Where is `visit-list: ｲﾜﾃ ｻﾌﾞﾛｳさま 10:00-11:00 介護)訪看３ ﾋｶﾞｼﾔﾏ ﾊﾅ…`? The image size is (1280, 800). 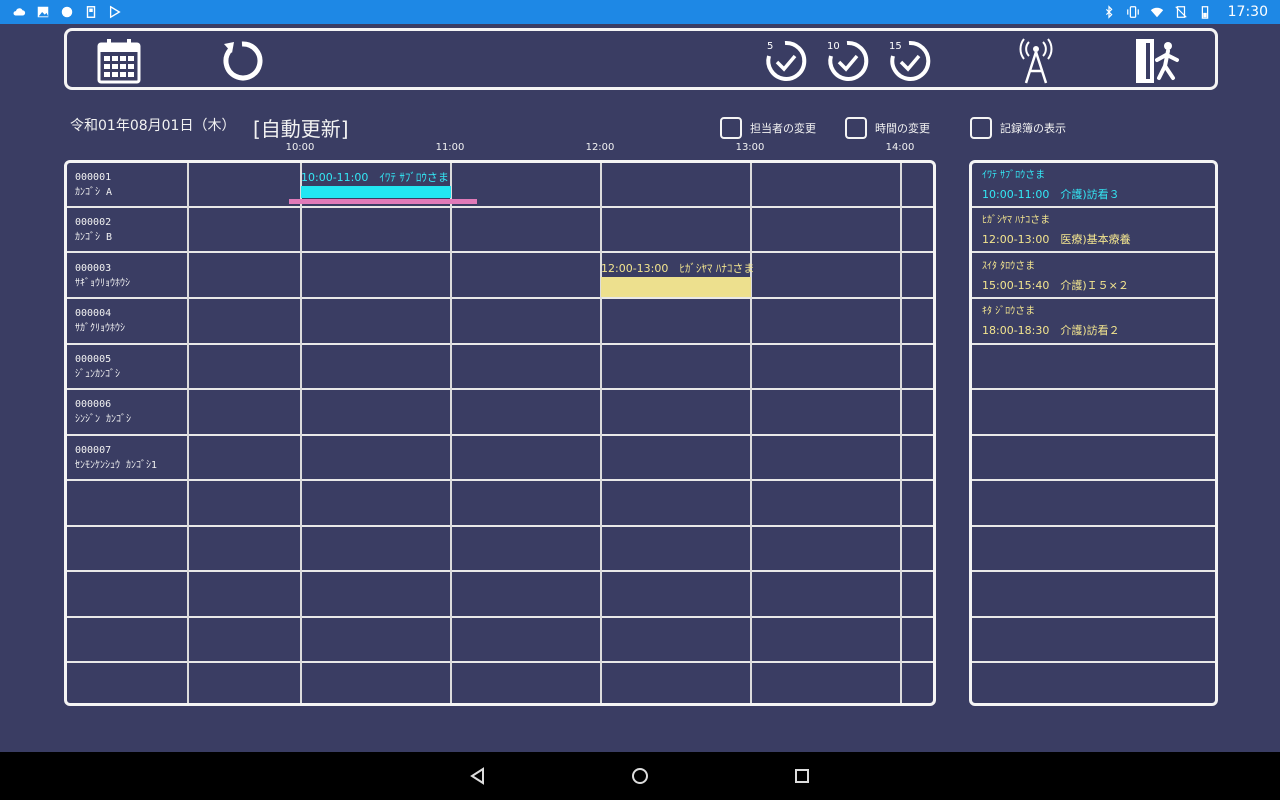 visit-list: ｲﾜﾃ ｻﾌﾞﾛｳさま 10:00-11:00 介護)訪看３ ﾋｶﾞｼﾔﾏ ﾊﾅ… is located at coordinates (1093, 433).